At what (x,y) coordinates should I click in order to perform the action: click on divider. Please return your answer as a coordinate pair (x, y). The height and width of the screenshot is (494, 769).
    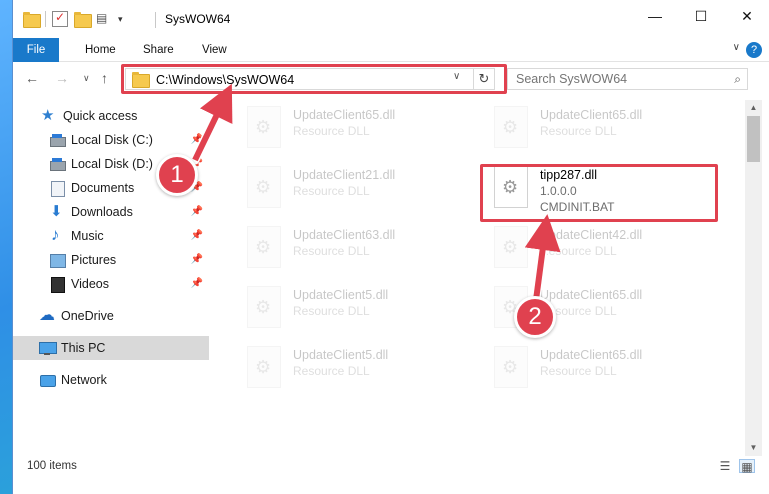
    Looking at the image, I should click on (45, 19).